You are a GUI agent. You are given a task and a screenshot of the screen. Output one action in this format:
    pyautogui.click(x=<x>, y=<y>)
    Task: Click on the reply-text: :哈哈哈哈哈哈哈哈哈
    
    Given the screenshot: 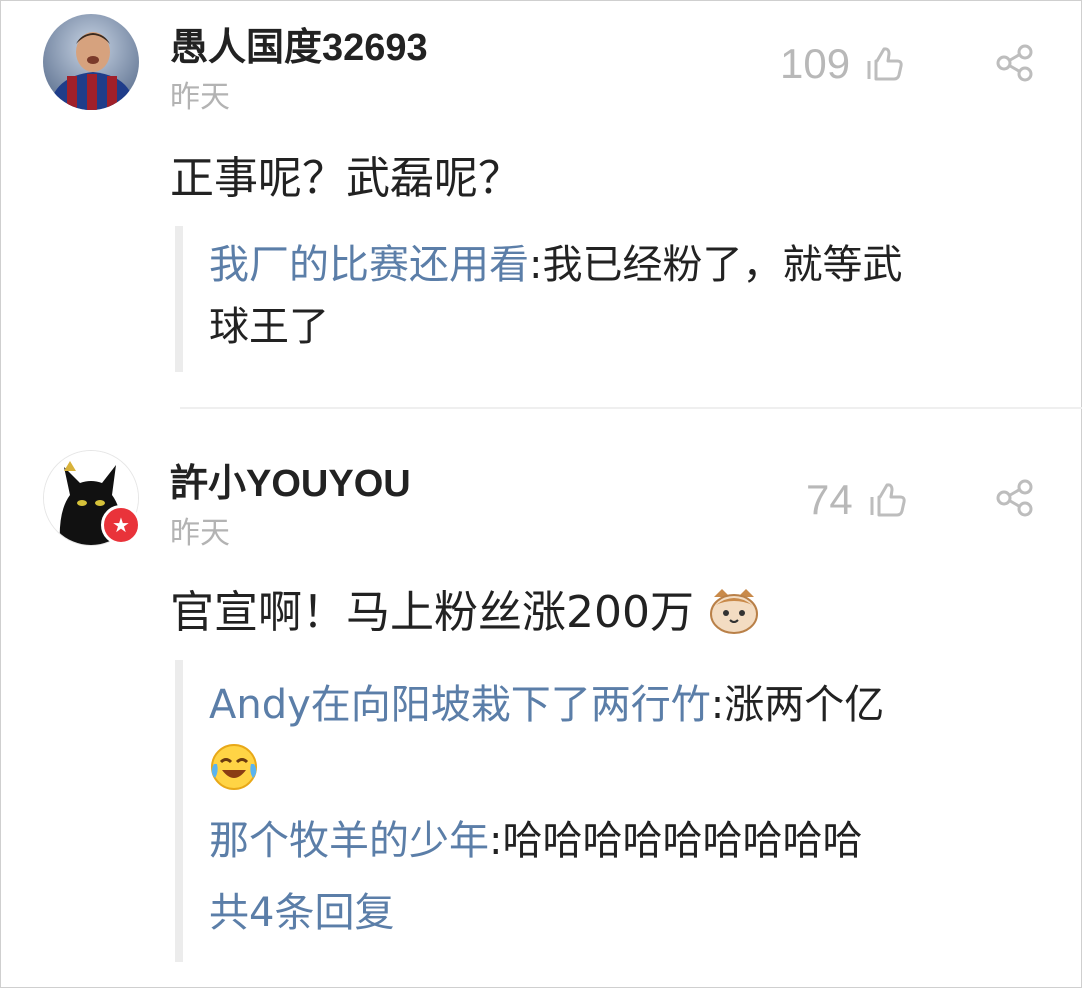 What is the action you would take?
    pyautogui.click(x=676, y=841)
    